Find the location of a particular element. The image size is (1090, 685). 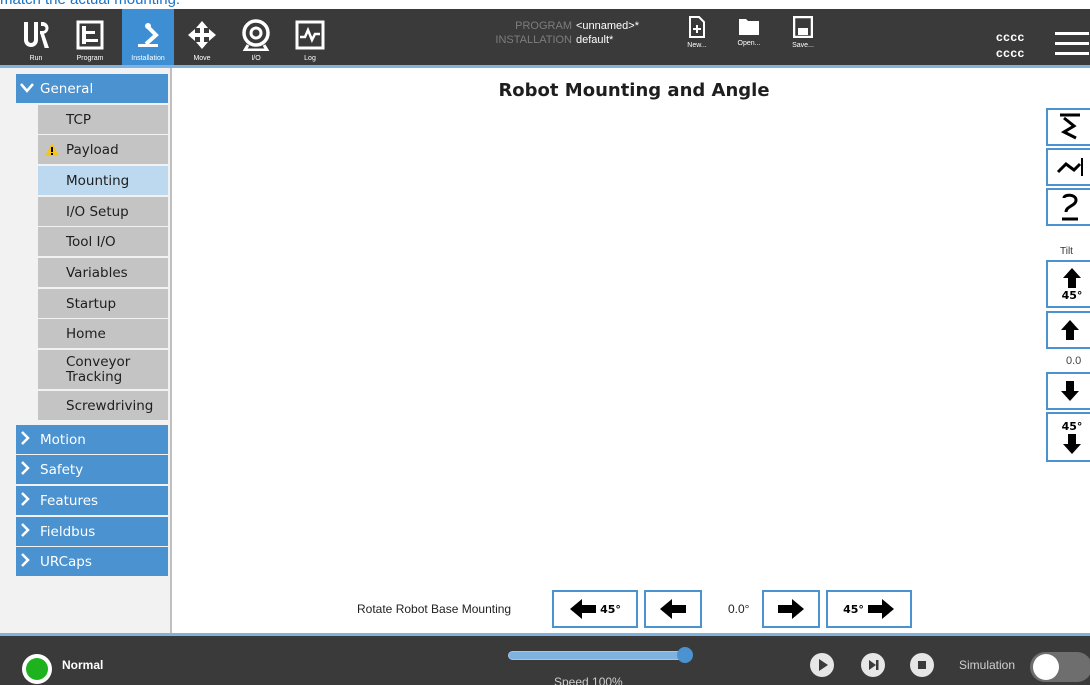

program-name: <unnamed>* is located at coordinates (607, 26).